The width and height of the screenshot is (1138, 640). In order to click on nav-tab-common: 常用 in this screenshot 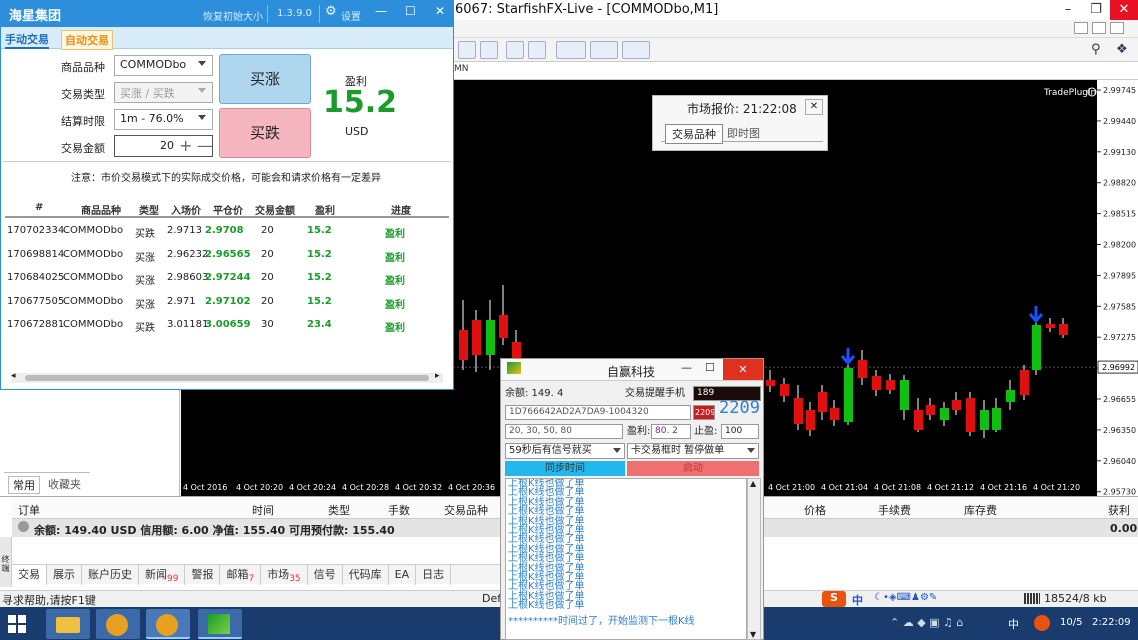, I will do `click(24, 485)`.